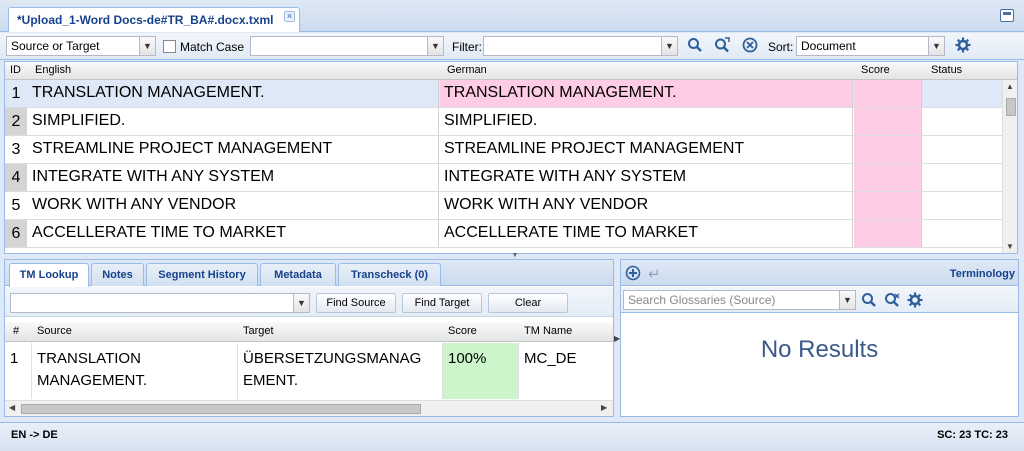 The height and width of the screenshot is (451, 1024). I want to click on segment-id: 6, so click(16, 233).